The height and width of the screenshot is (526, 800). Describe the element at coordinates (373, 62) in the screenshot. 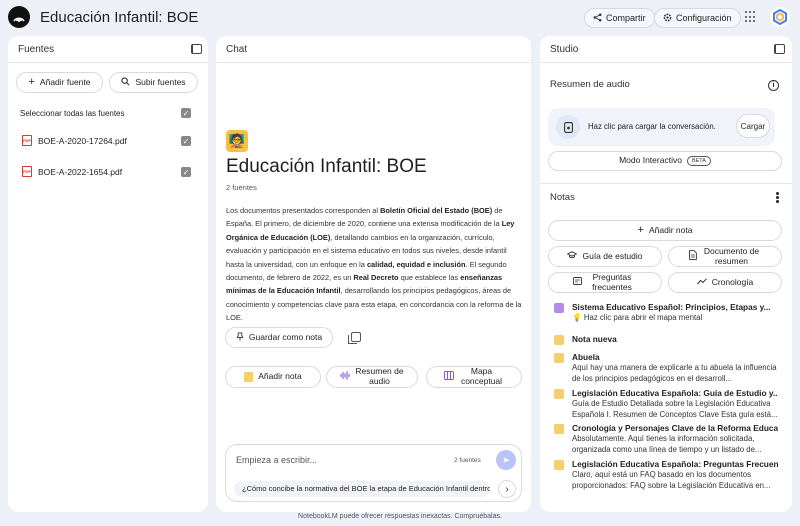

I see `chat-divider` at that location.